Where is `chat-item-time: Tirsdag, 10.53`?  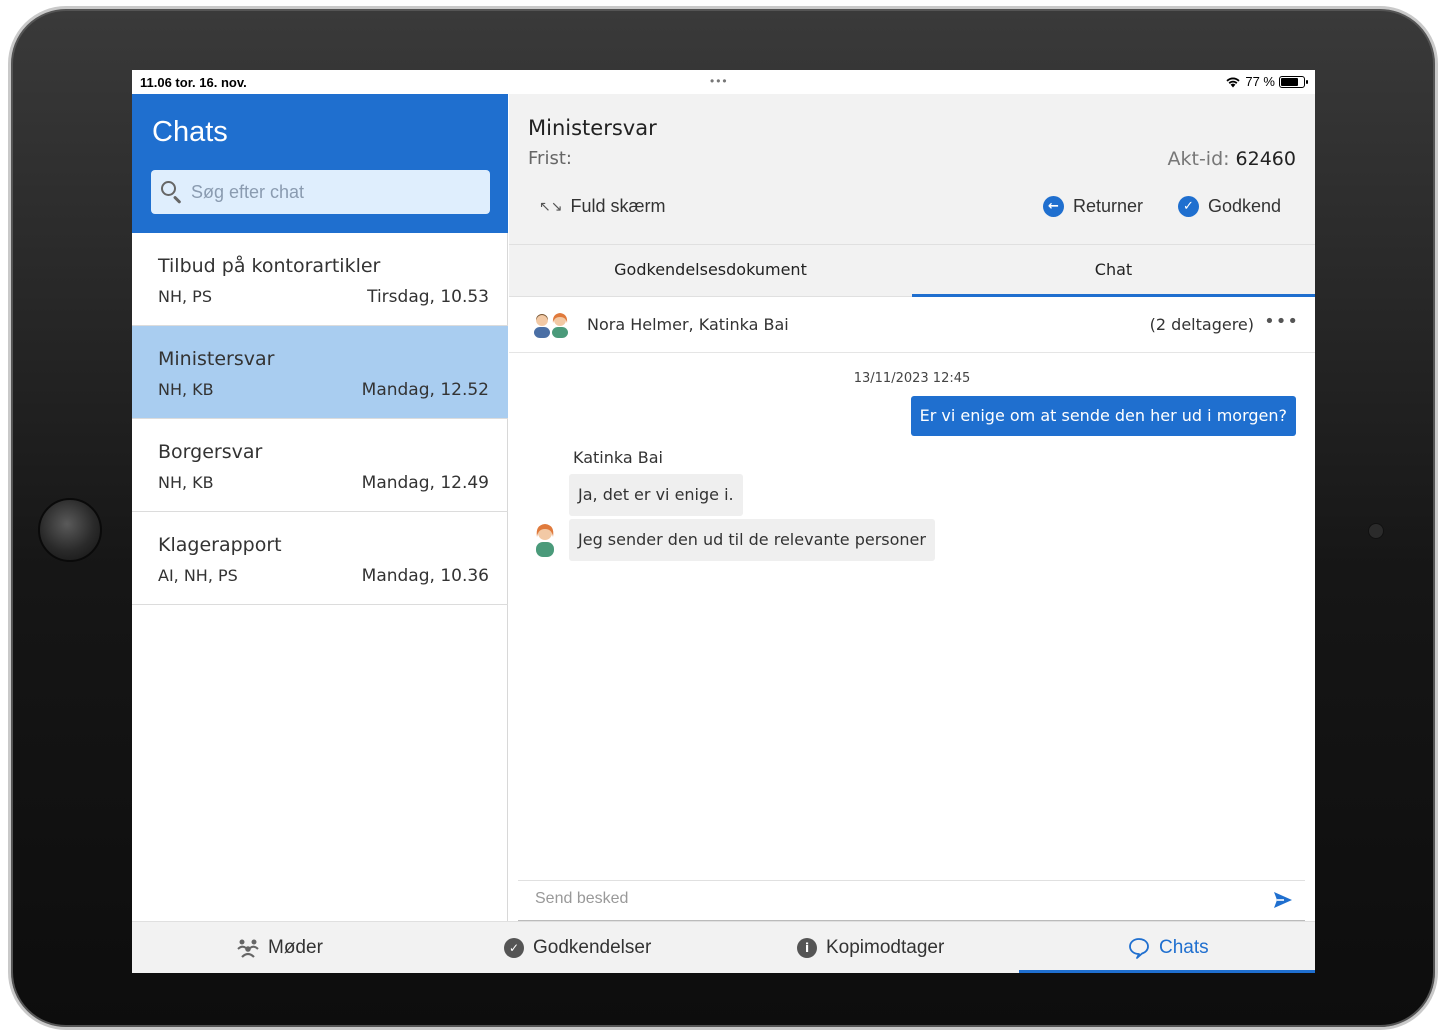
chat-item-time: Tirsdag, 10.53 is located at coordinates (428, 297).